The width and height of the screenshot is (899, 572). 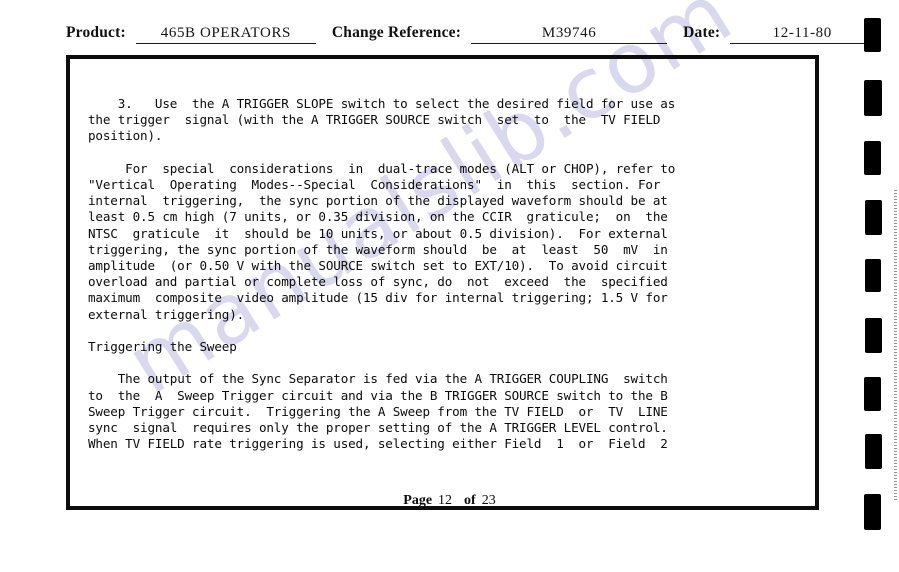 I want to click on page-label: Page, so click(x=418, y=500).